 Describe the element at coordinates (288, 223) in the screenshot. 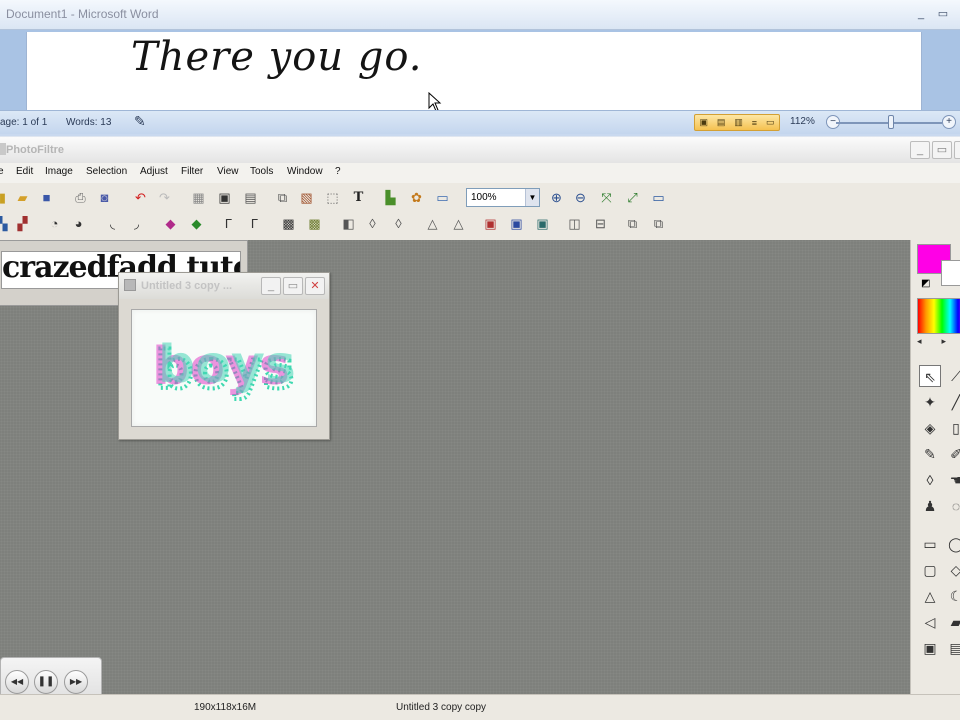

I see `color-balance-icon: ▩` at that location.